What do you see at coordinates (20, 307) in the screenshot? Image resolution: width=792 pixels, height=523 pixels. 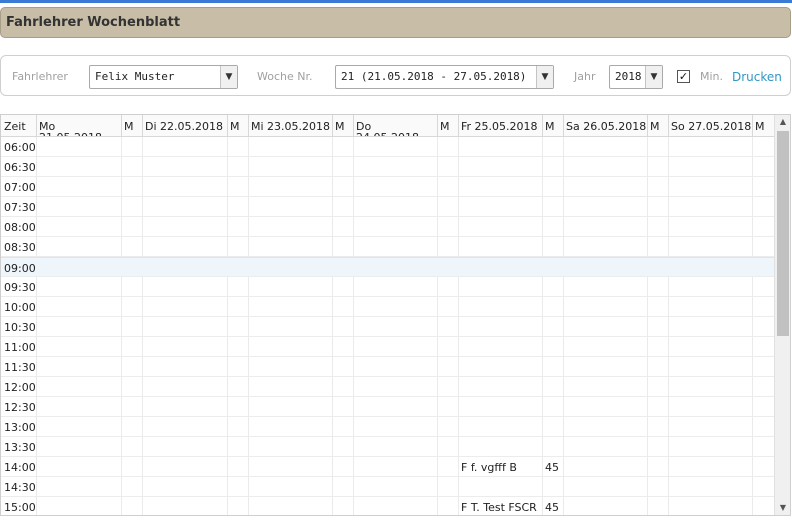 I see `time-label: 10:00` at bounding box center [20, 307].